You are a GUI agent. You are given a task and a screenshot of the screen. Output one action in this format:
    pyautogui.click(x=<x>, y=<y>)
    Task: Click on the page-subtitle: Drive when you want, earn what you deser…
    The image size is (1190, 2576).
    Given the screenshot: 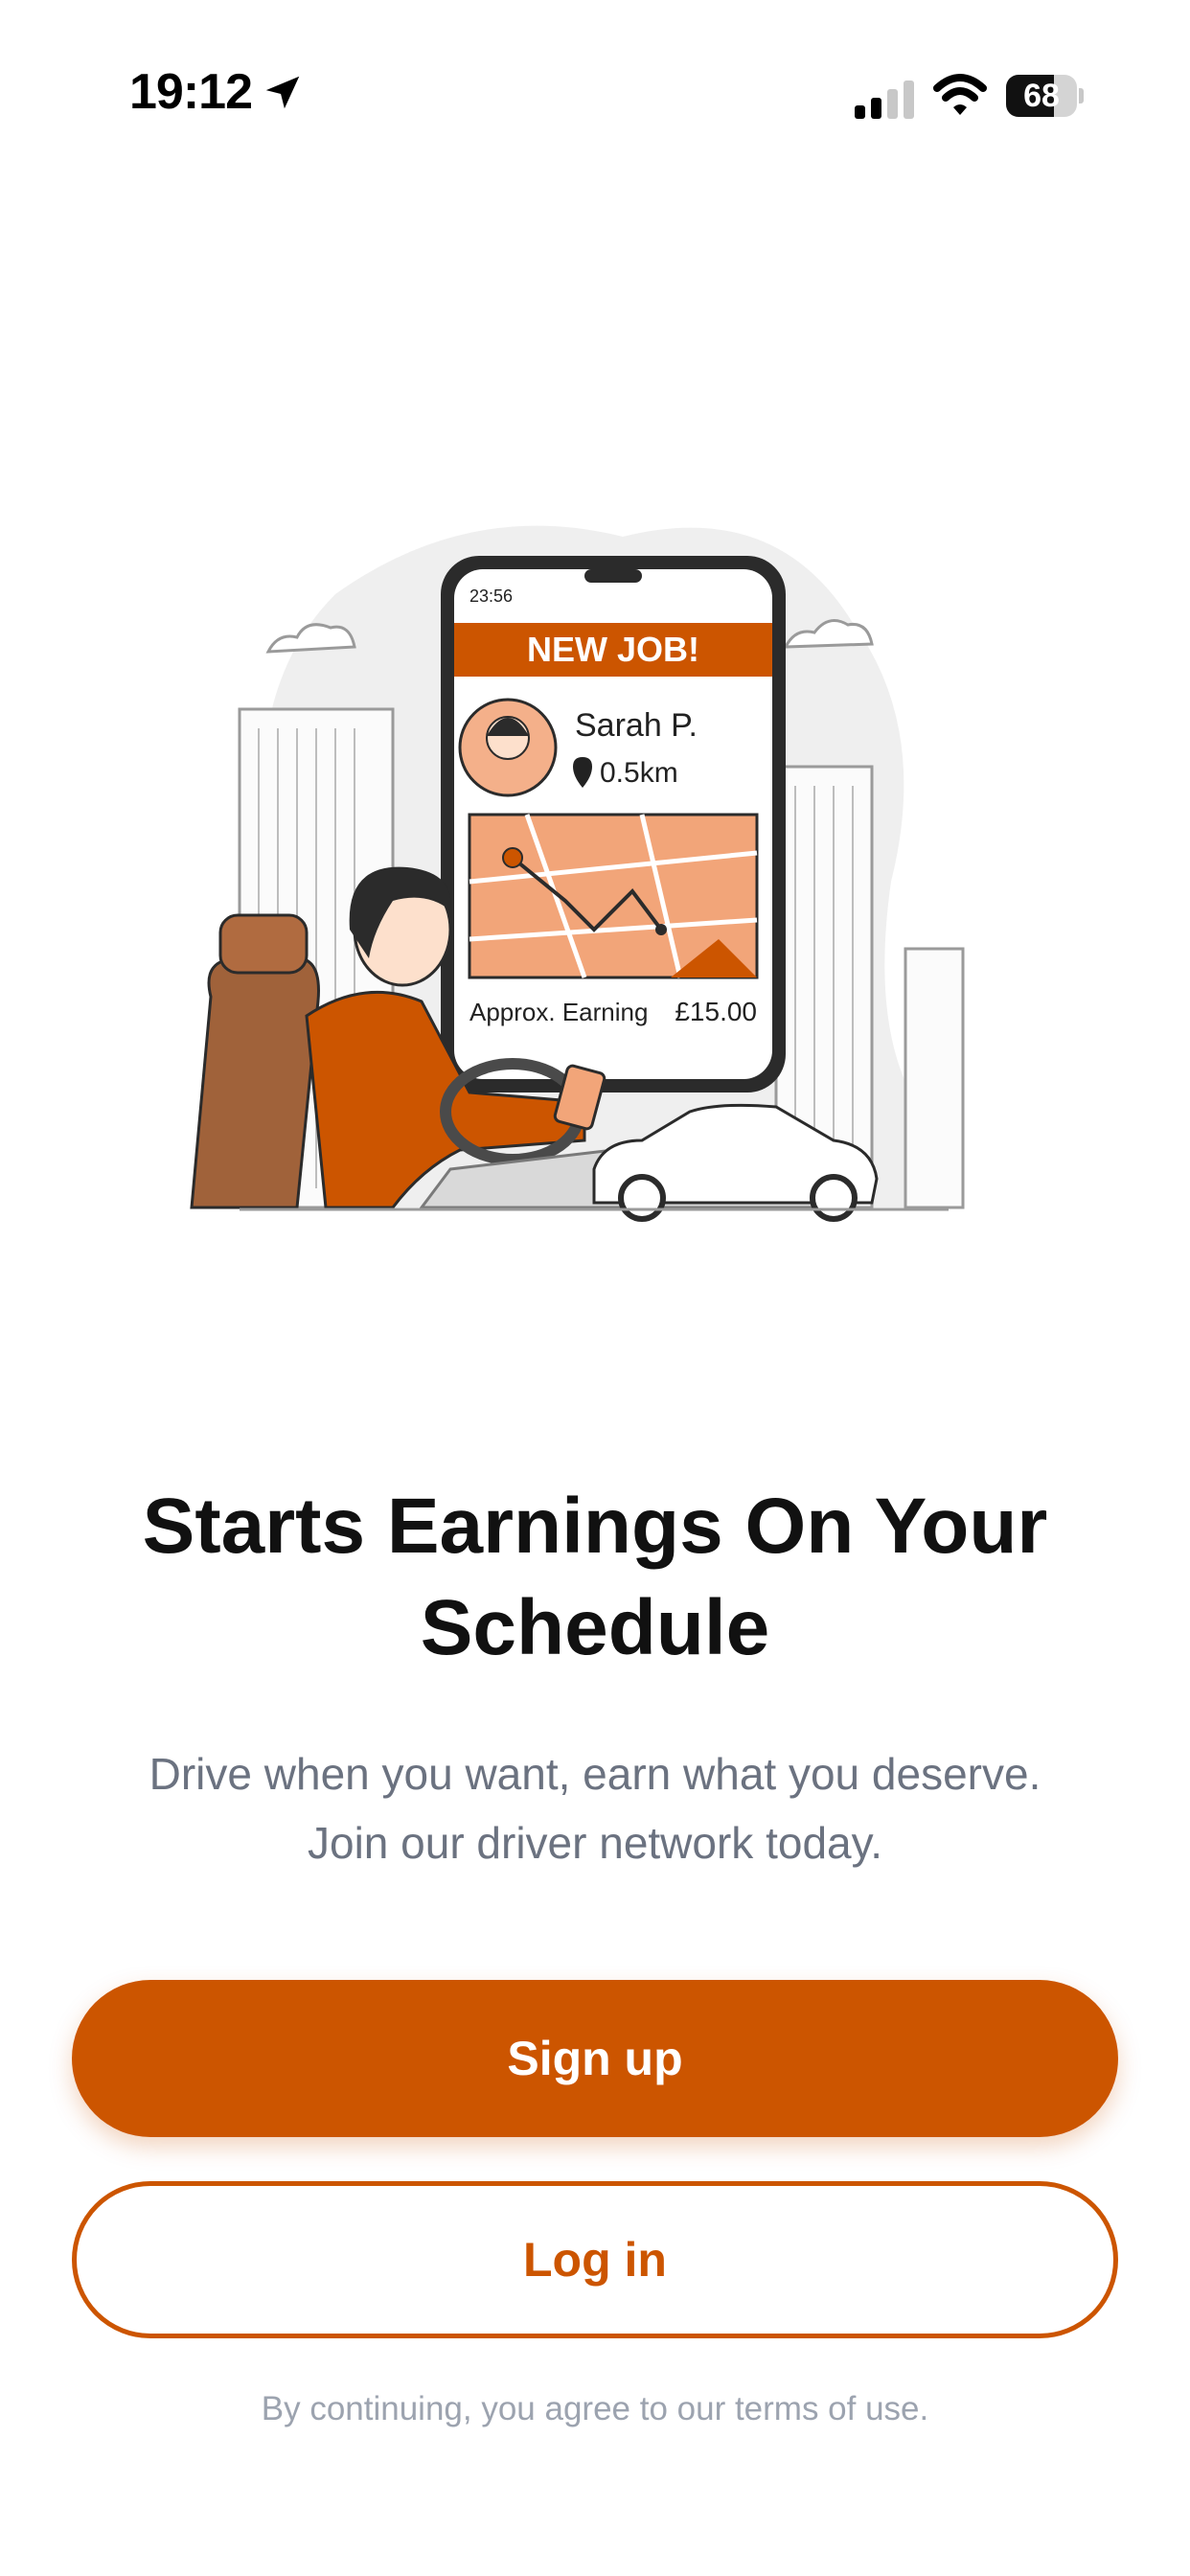 What is the action you would take?
    pyautogui.click(x=595, y=1808)
    